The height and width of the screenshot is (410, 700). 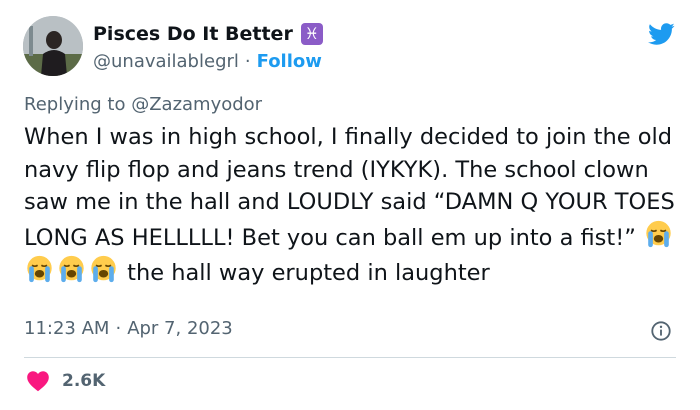 What do you see at coordinates (661, 34) in the screenshot?
I see `twitter-bird-icon` at bounding box center [661, 34].